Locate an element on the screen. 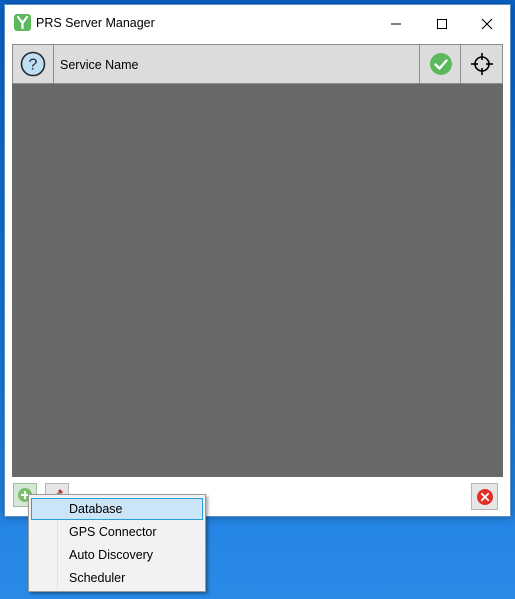  close-icon is located at coordinates (487, 24).